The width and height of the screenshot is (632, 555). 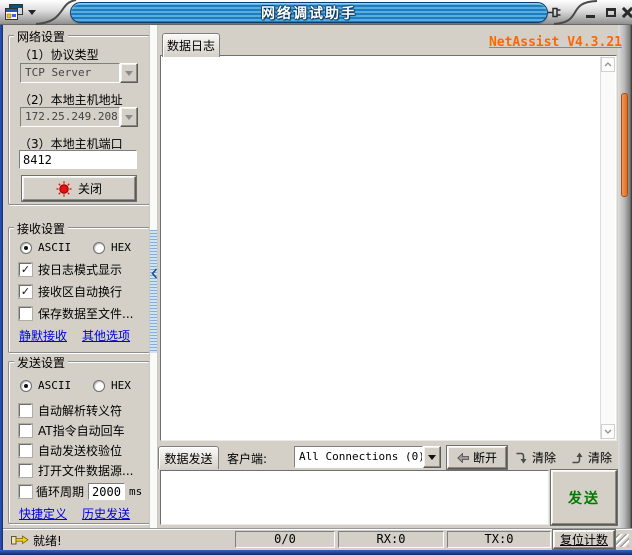 What do you see at coordinates (121, 385) in the screenshot?
I see `send-hex-label: HEX` at bounding box center [121, 385].